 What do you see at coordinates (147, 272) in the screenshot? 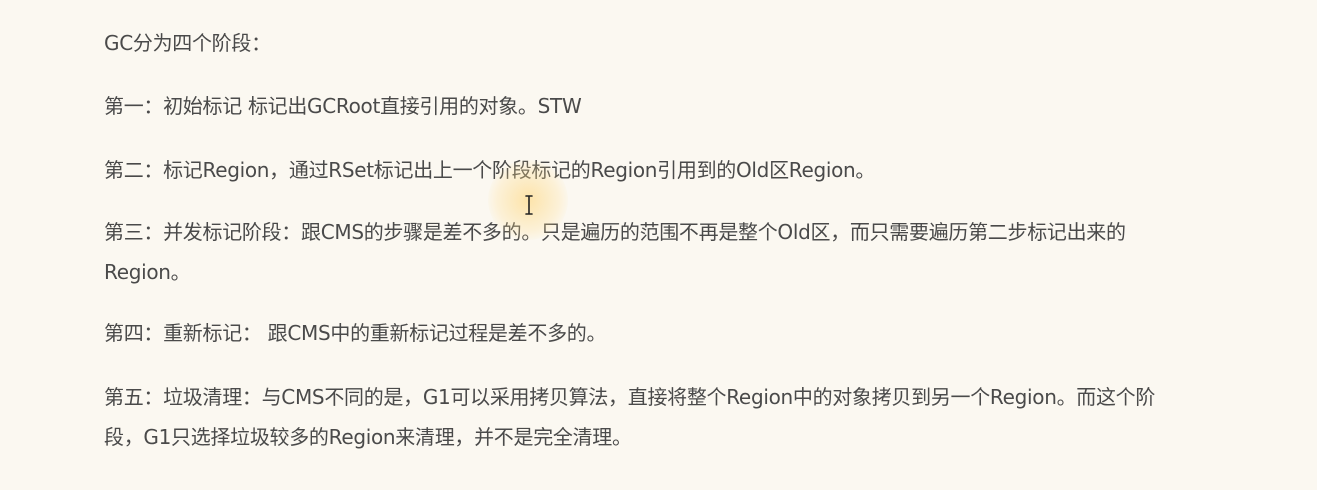
I see `paragraph-line: Region。` at bounding box center [147, 272].